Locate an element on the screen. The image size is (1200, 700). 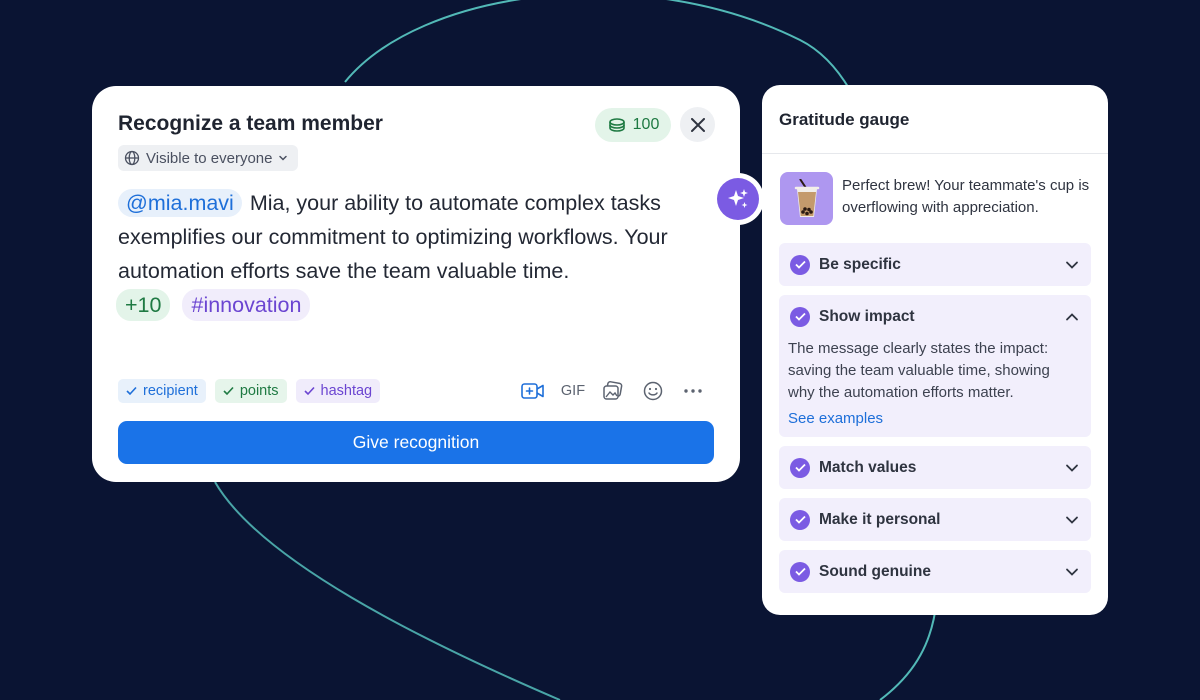
gauge-title: Gratitude gauge is located at coordinates (844, 119).